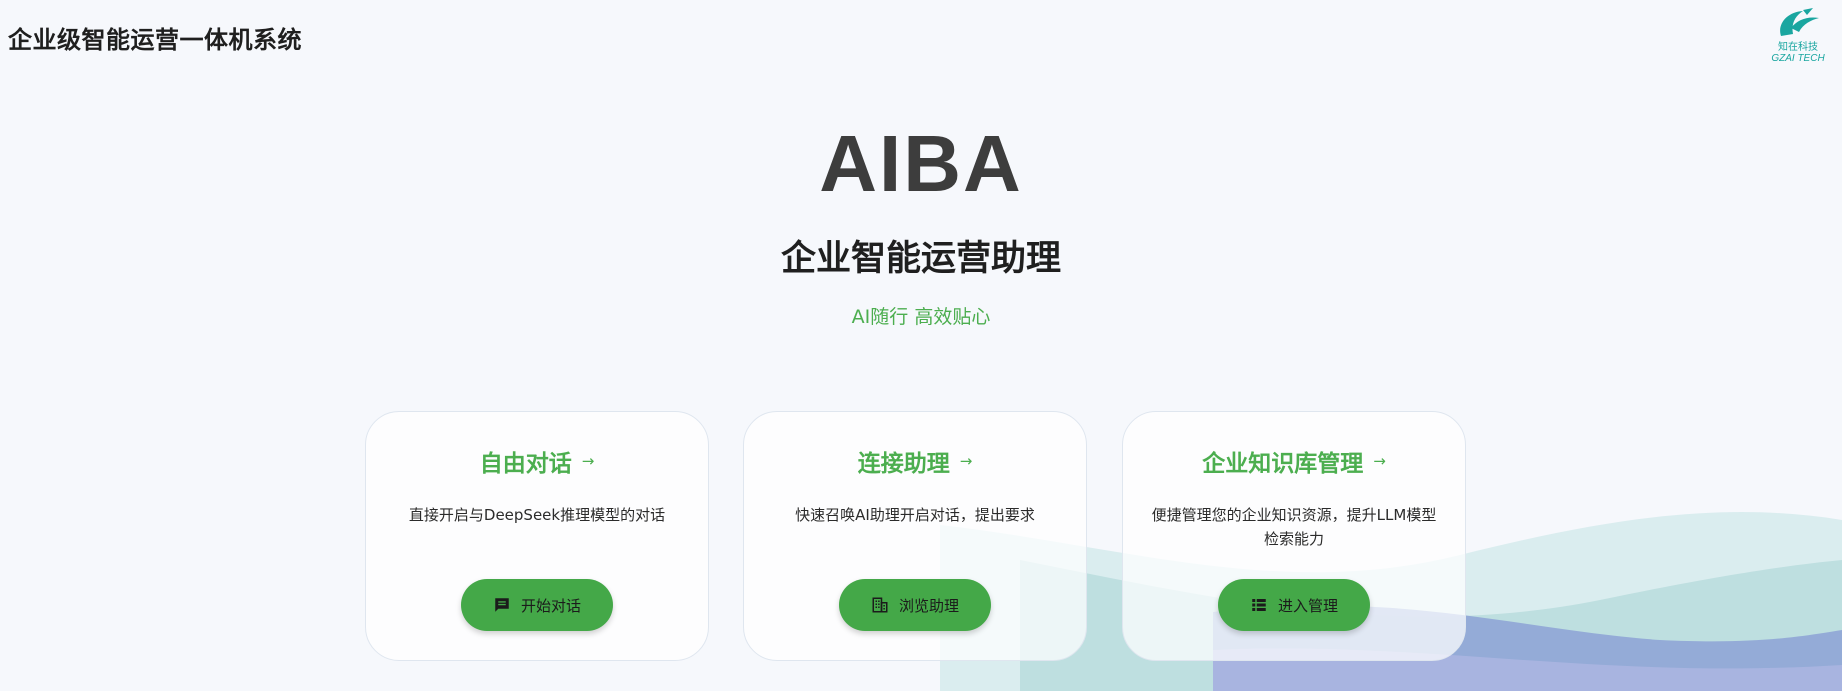  Describe the element at coordinates (1307, 605) in the screenshot. I see `button-label: 进入管理` at that location.